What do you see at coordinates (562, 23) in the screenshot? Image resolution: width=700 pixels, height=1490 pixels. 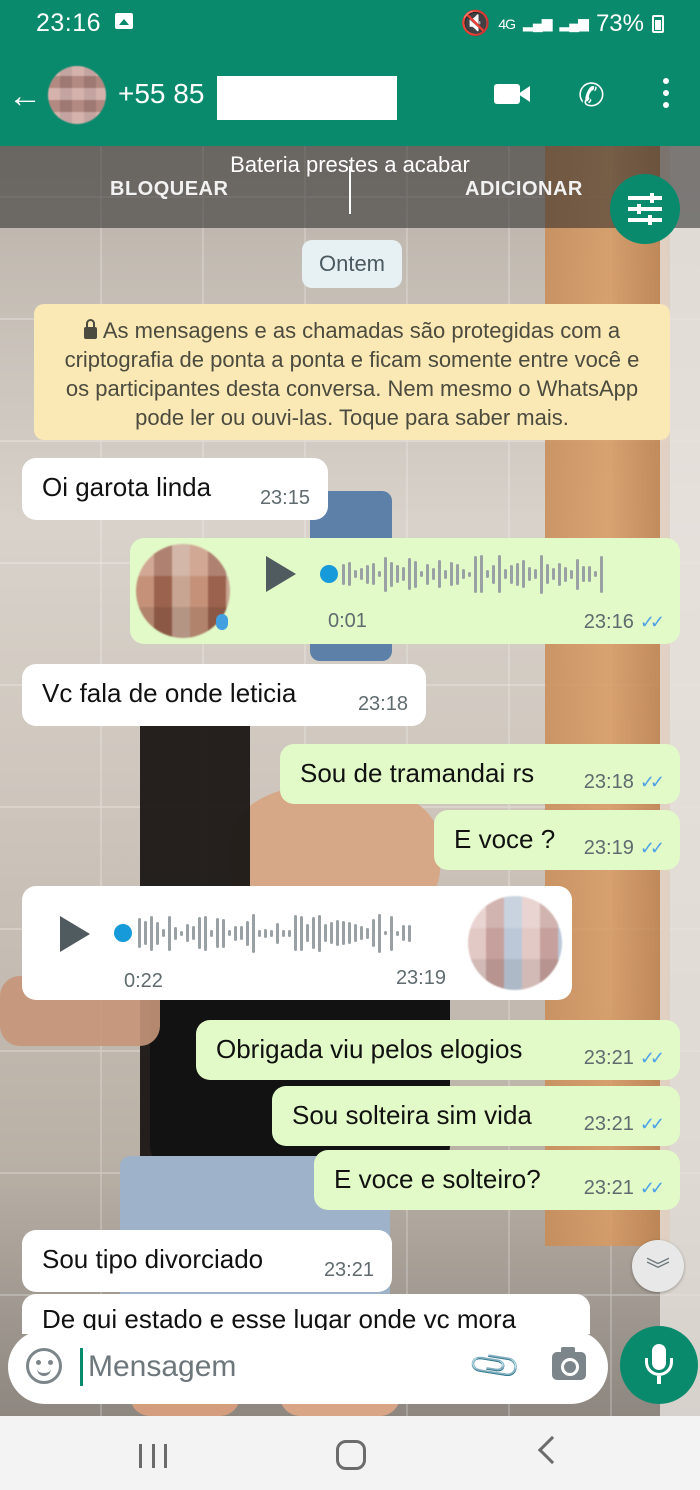 I see `status-right: 🔇 4G ▂▄▆ ▂▄▆ 73%` at bounding box center [562, 23].